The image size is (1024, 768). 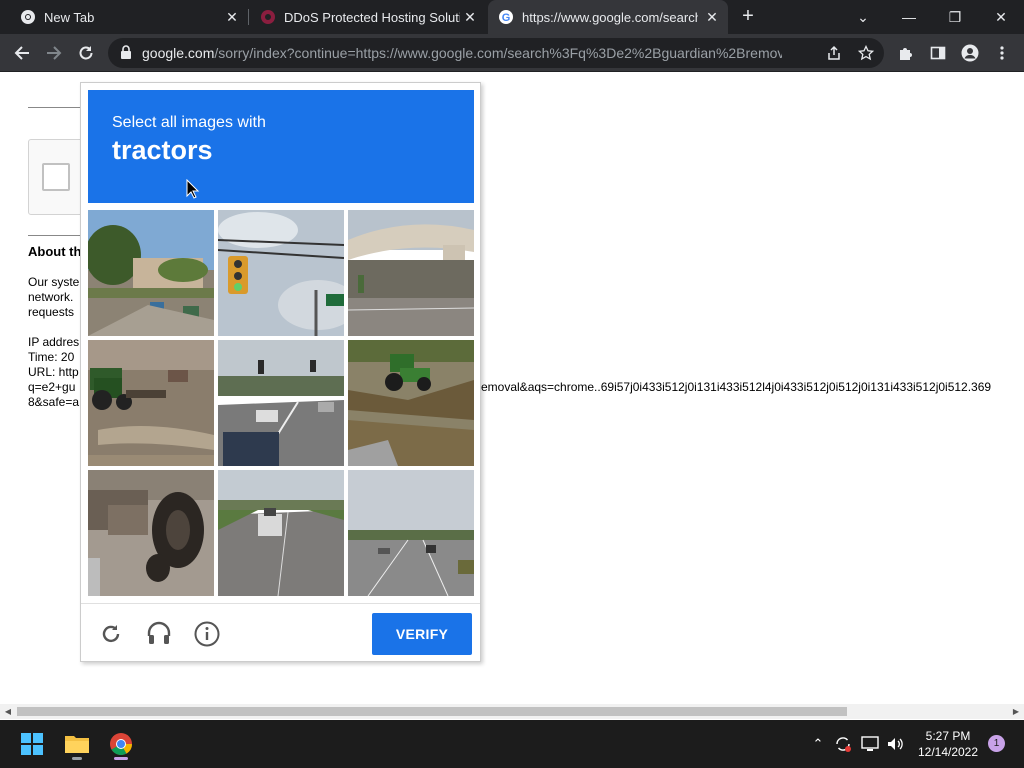 What do you see at coordinates (948, 736) in the screenshot?
I see `clock-time: 5:27 PM` at bounding box center [948, 736].